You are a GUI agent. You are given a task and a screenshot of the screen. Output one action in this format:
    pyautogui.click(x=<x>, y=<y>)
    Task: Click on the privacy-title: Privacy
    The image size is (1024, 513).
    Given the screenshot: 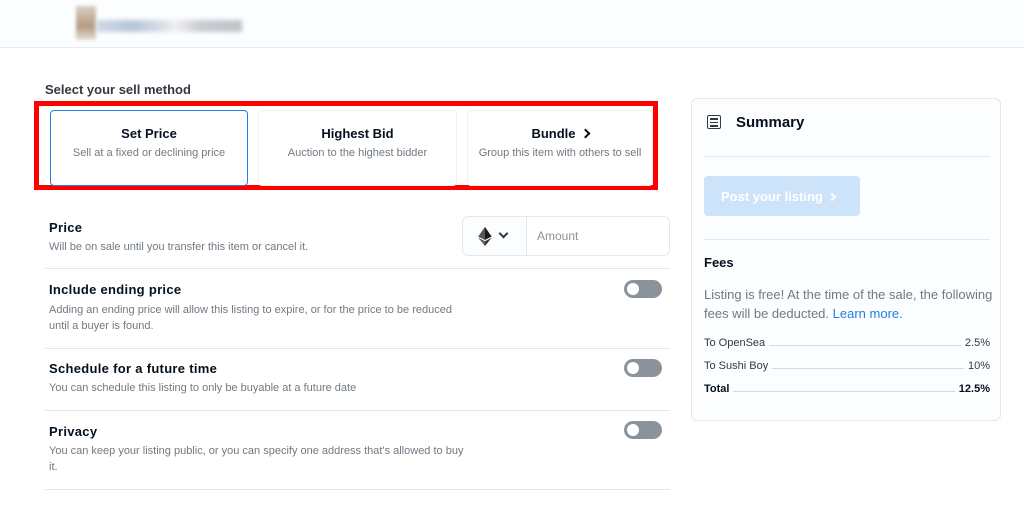 What is the action you would take?
    pyautogui.click(x=73, y=431)
    